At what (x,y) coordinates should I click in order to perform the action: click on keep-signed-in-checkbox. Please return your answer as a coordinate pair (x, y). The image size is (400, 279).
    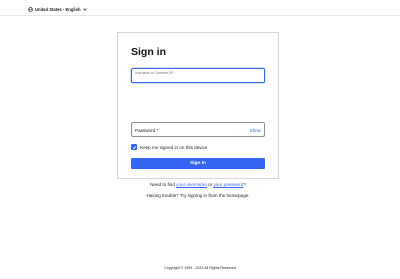
    Looking at the image, I should click on (134, 147).